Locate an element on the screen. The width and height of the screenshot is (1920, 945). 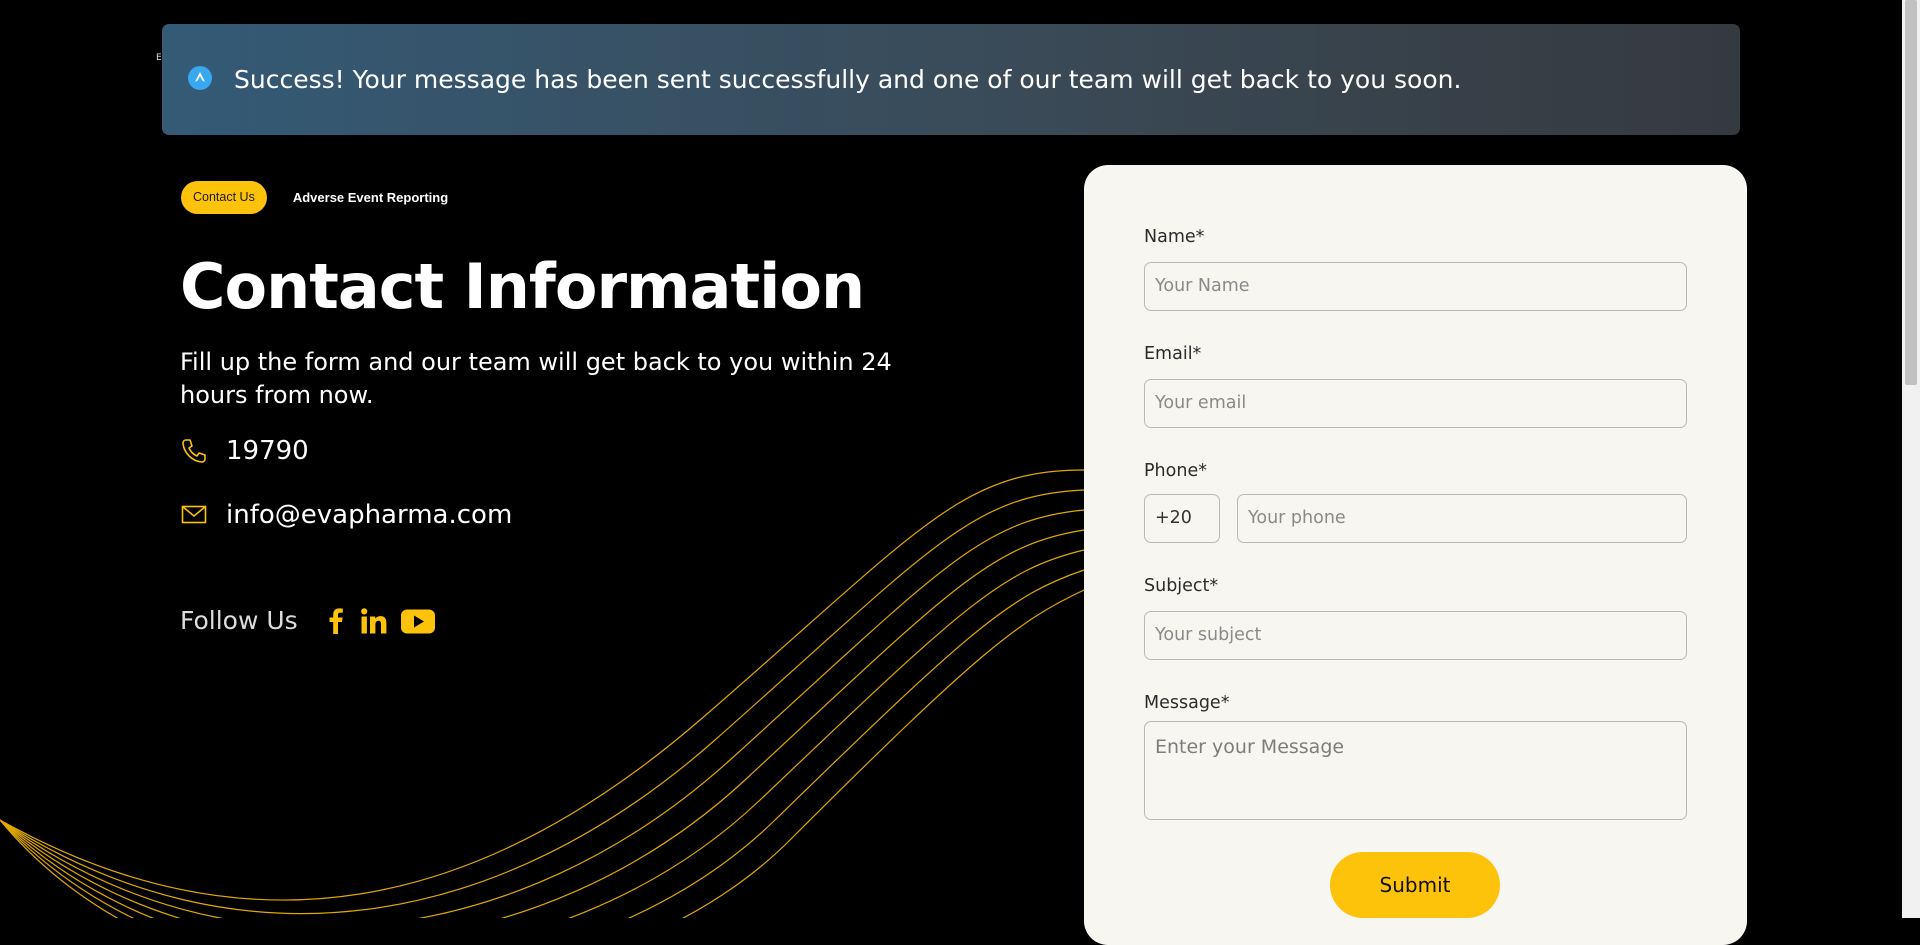
follow-us: Follow Us is located at coordinates (308, 620).